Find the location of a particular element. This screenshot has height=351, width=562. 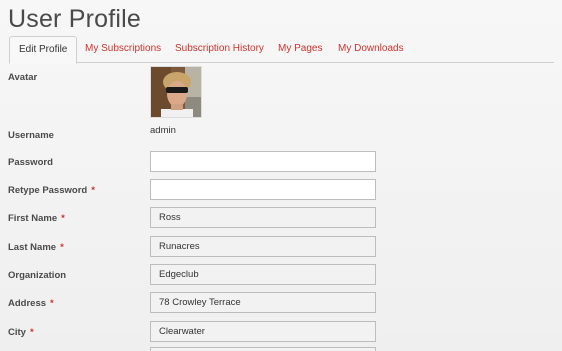

username-label: Username is located at coordinates (31, 135).